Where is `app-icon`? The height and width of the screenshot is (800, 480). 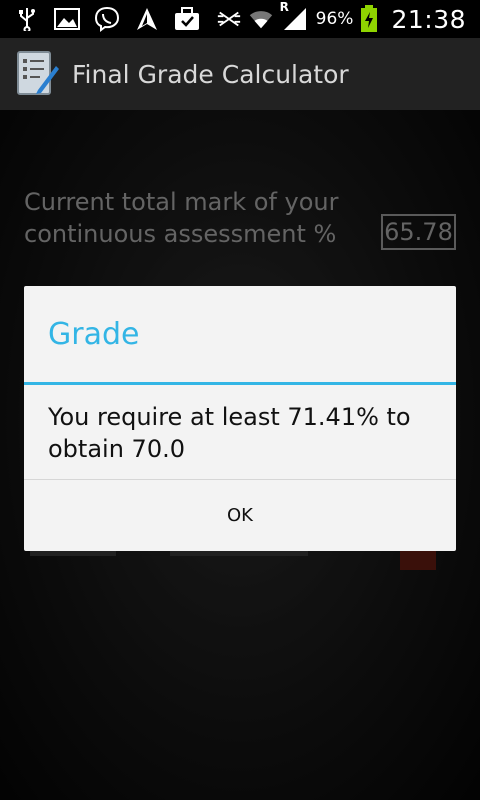
app-icon is located at coordinates (38, 74).